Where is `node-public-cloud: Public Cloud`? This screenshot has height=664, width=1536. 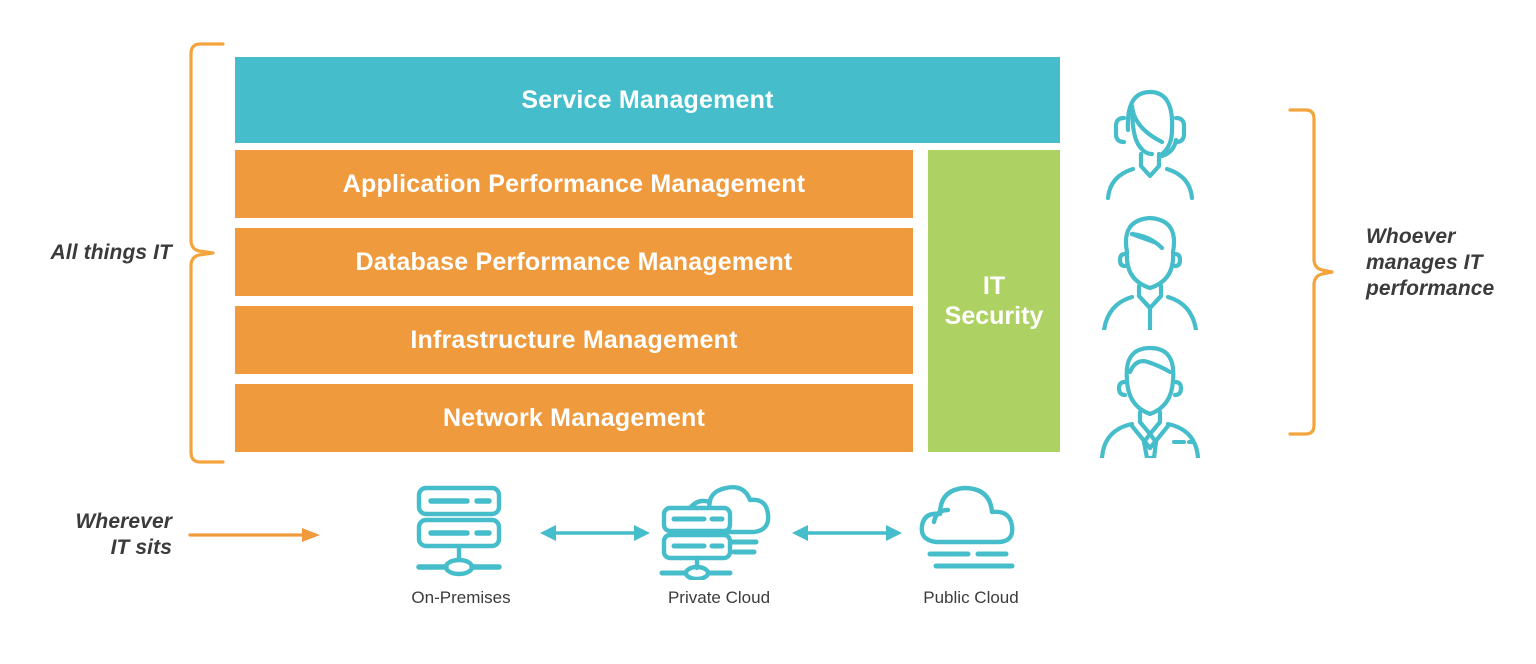
node-public-cloud: Public Cloud is located at coordinates (971, 544).